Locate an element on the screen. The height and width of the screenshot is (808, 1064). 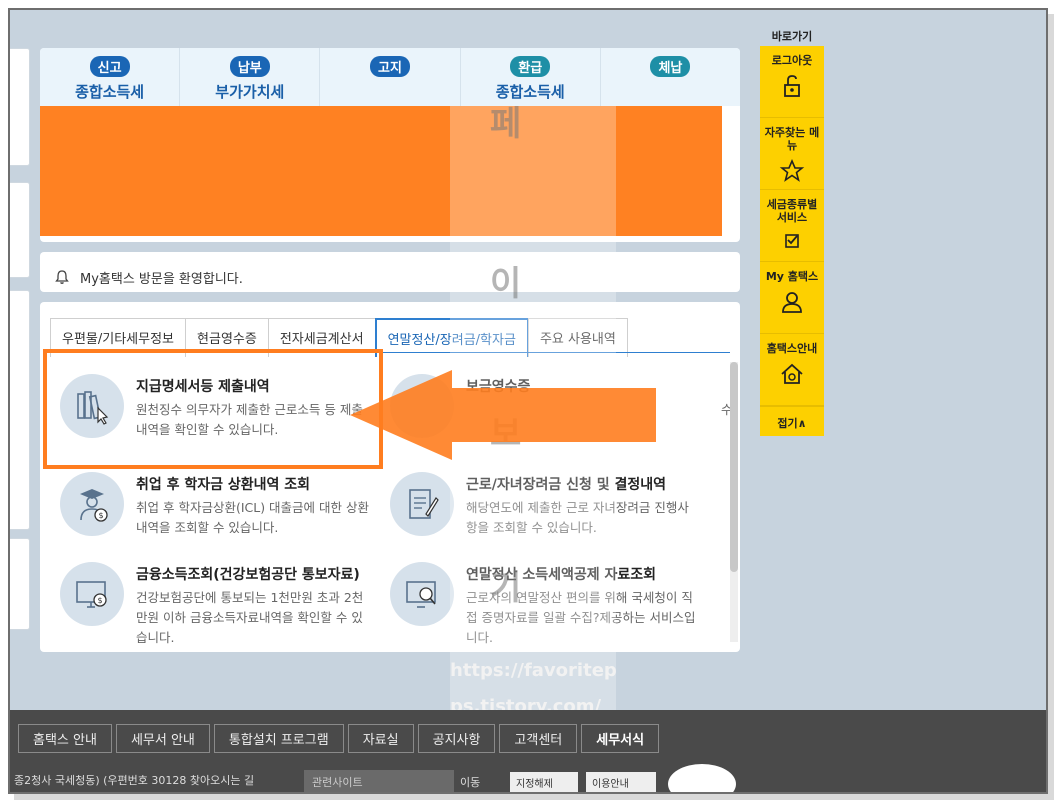
tax-tab-pay: 납부 부가가치세 is located at coordinates (250, 77).